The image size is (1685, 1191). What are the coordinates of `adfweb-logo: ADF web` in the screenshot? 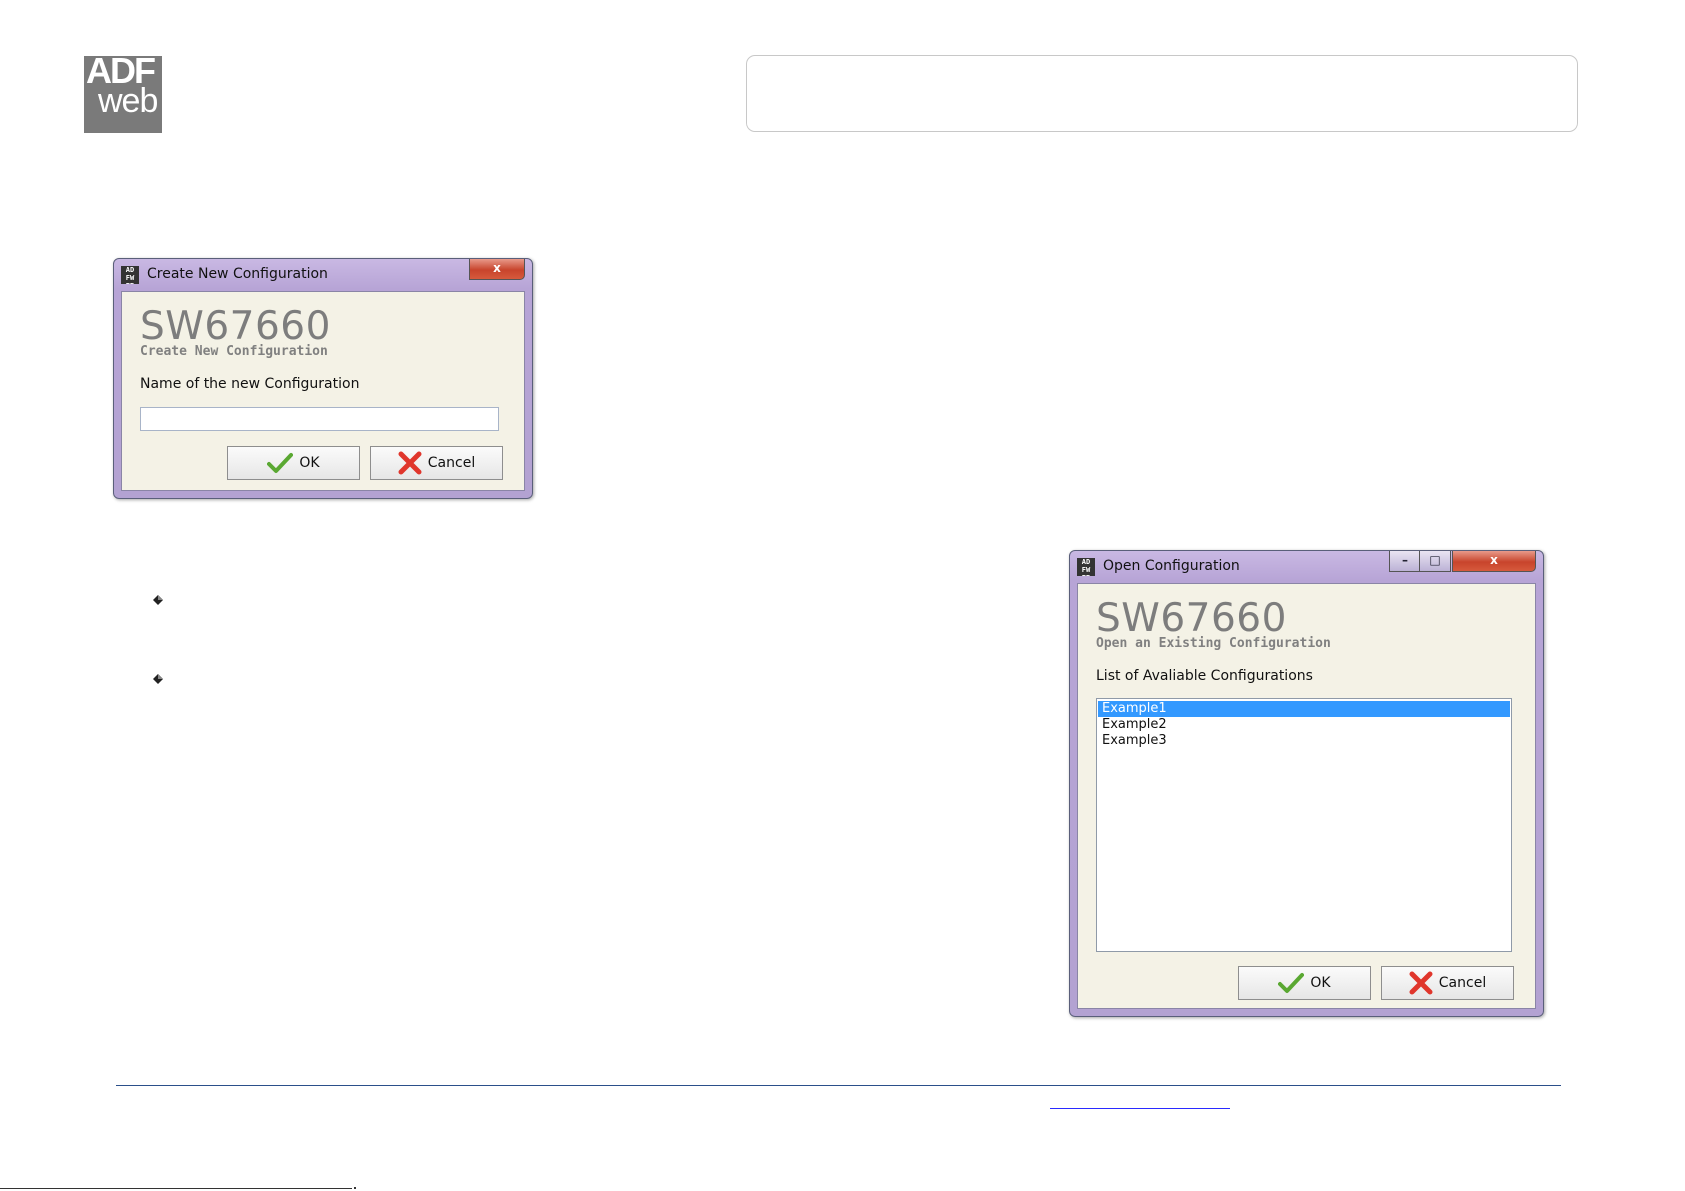 It's located at (123, 94).